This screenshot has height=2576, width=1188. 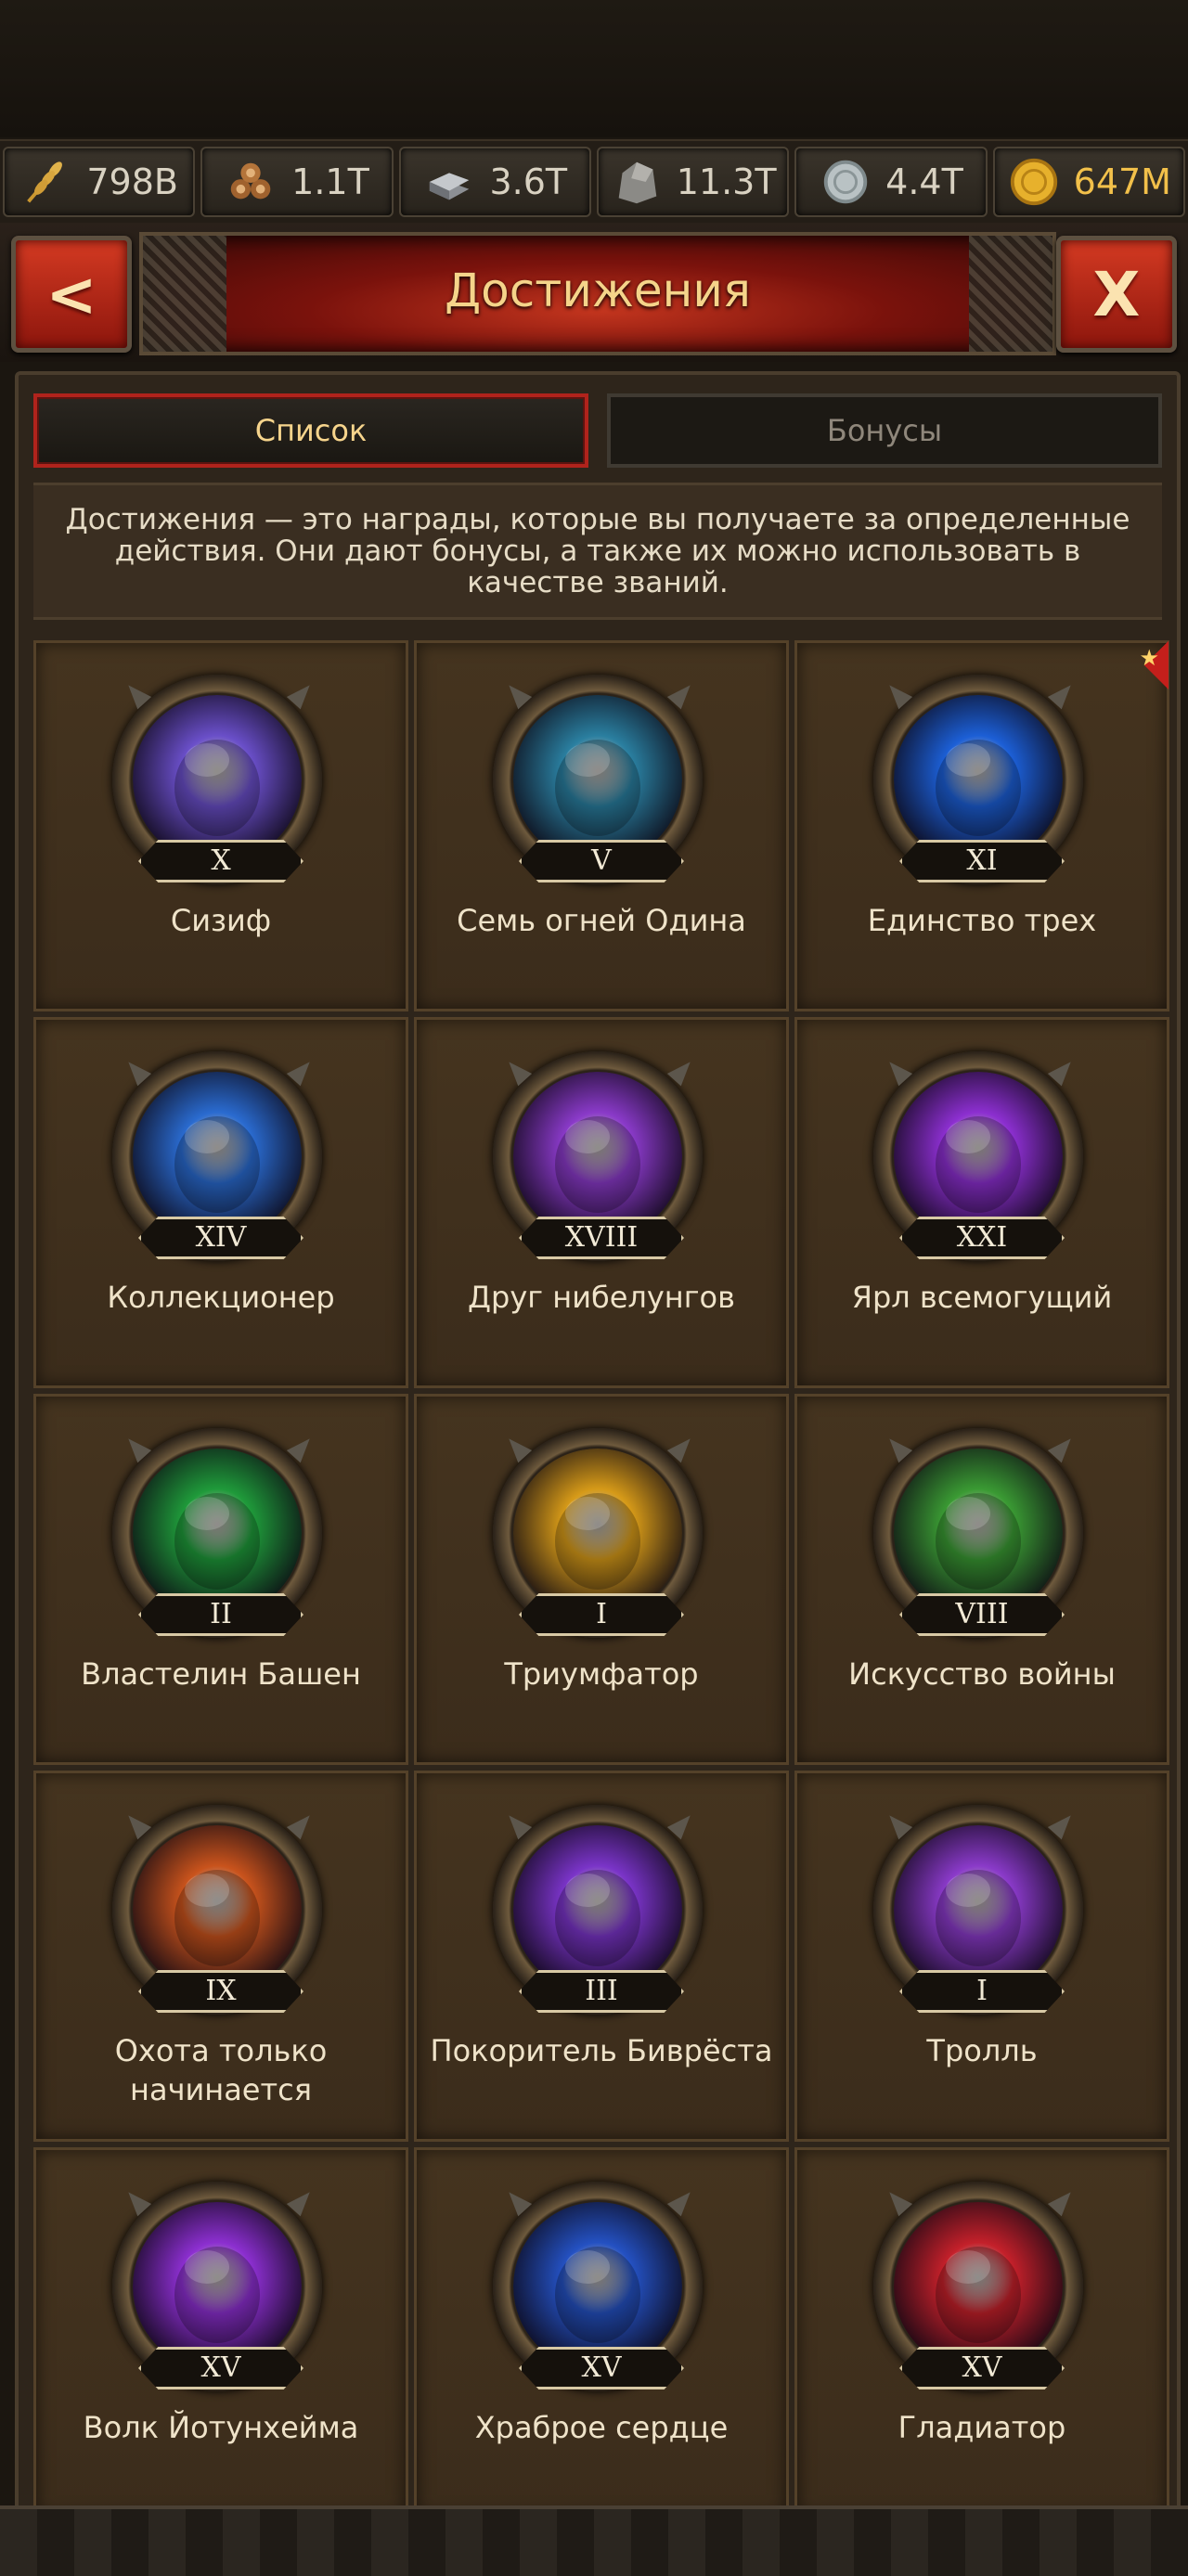 I want to click on achievement-card: XIV Коллекционер, so click(x=220, y=1202).